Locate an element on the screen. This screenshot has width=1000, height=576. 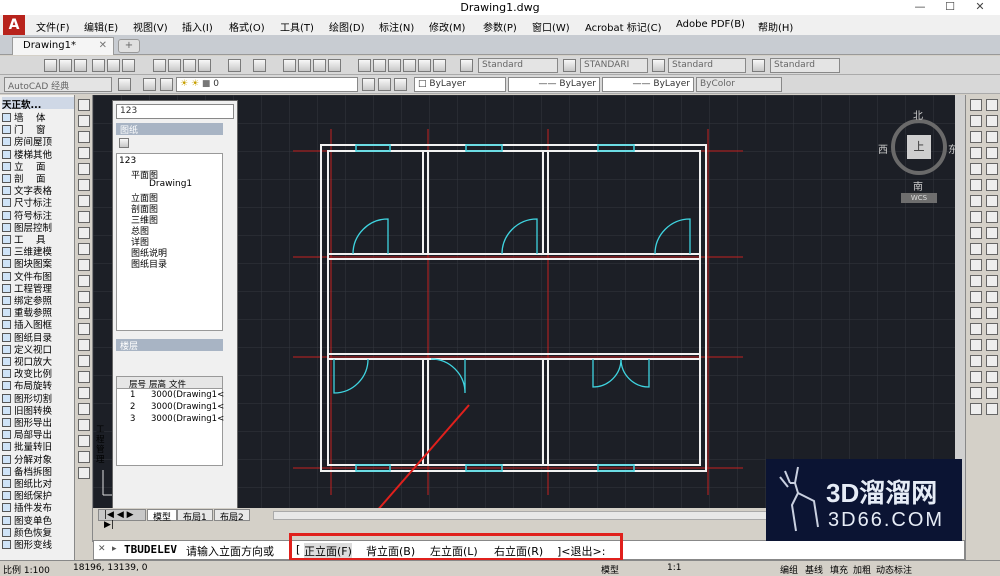
tangent-menu-item: 绑定参照 is located at coordinates (38, 300).